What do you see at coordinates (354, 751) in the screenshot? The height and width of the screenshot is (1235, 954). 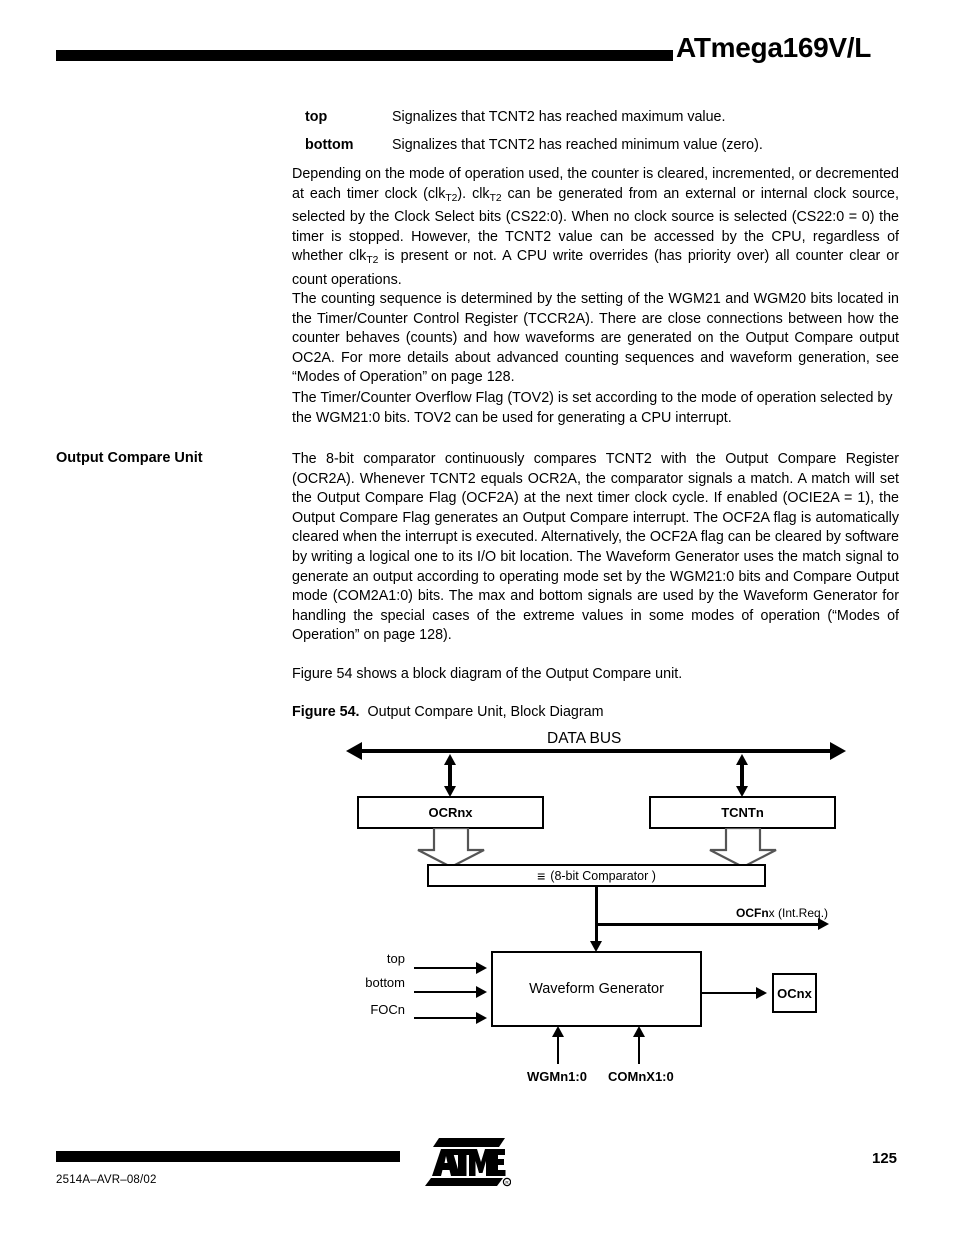 I see `data-bus-arrowhead-left` at bounding box center [354, 751].